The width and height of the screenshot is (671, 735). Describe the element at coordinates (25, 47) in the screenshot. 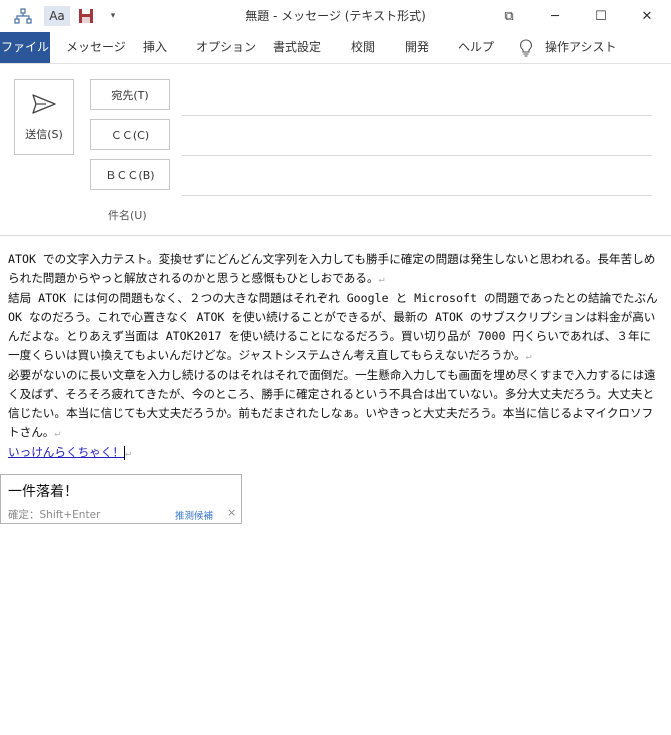

I see `tab-file: ファイル` at that location.